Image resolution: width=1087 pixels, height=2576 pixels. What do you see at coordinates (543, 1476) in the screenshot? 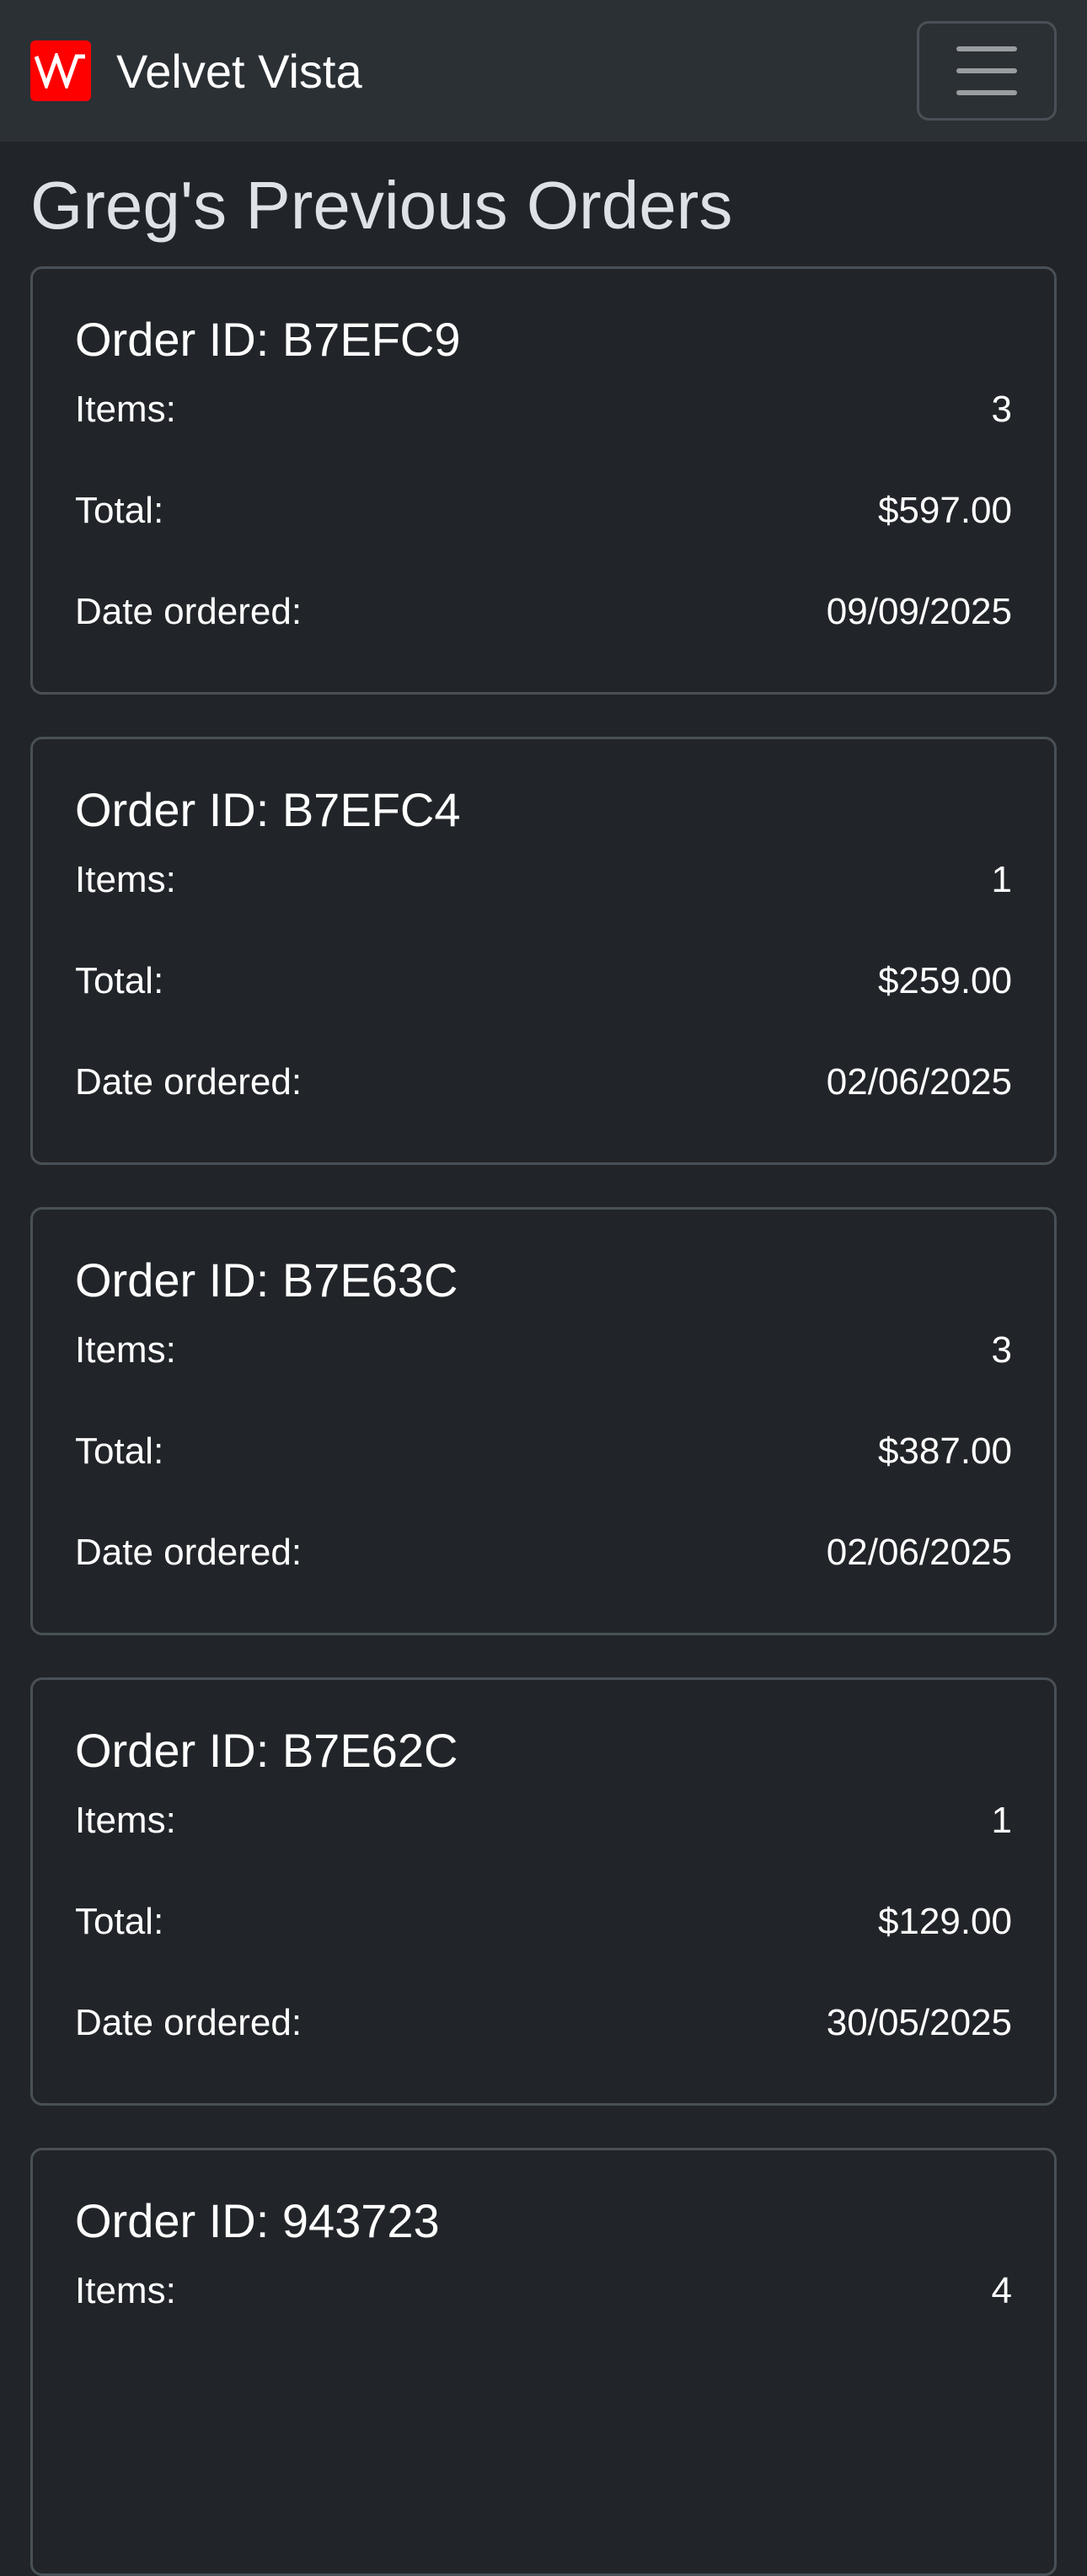
I see `total-row: Total: $387.00` at bounding box center [543, 1476].